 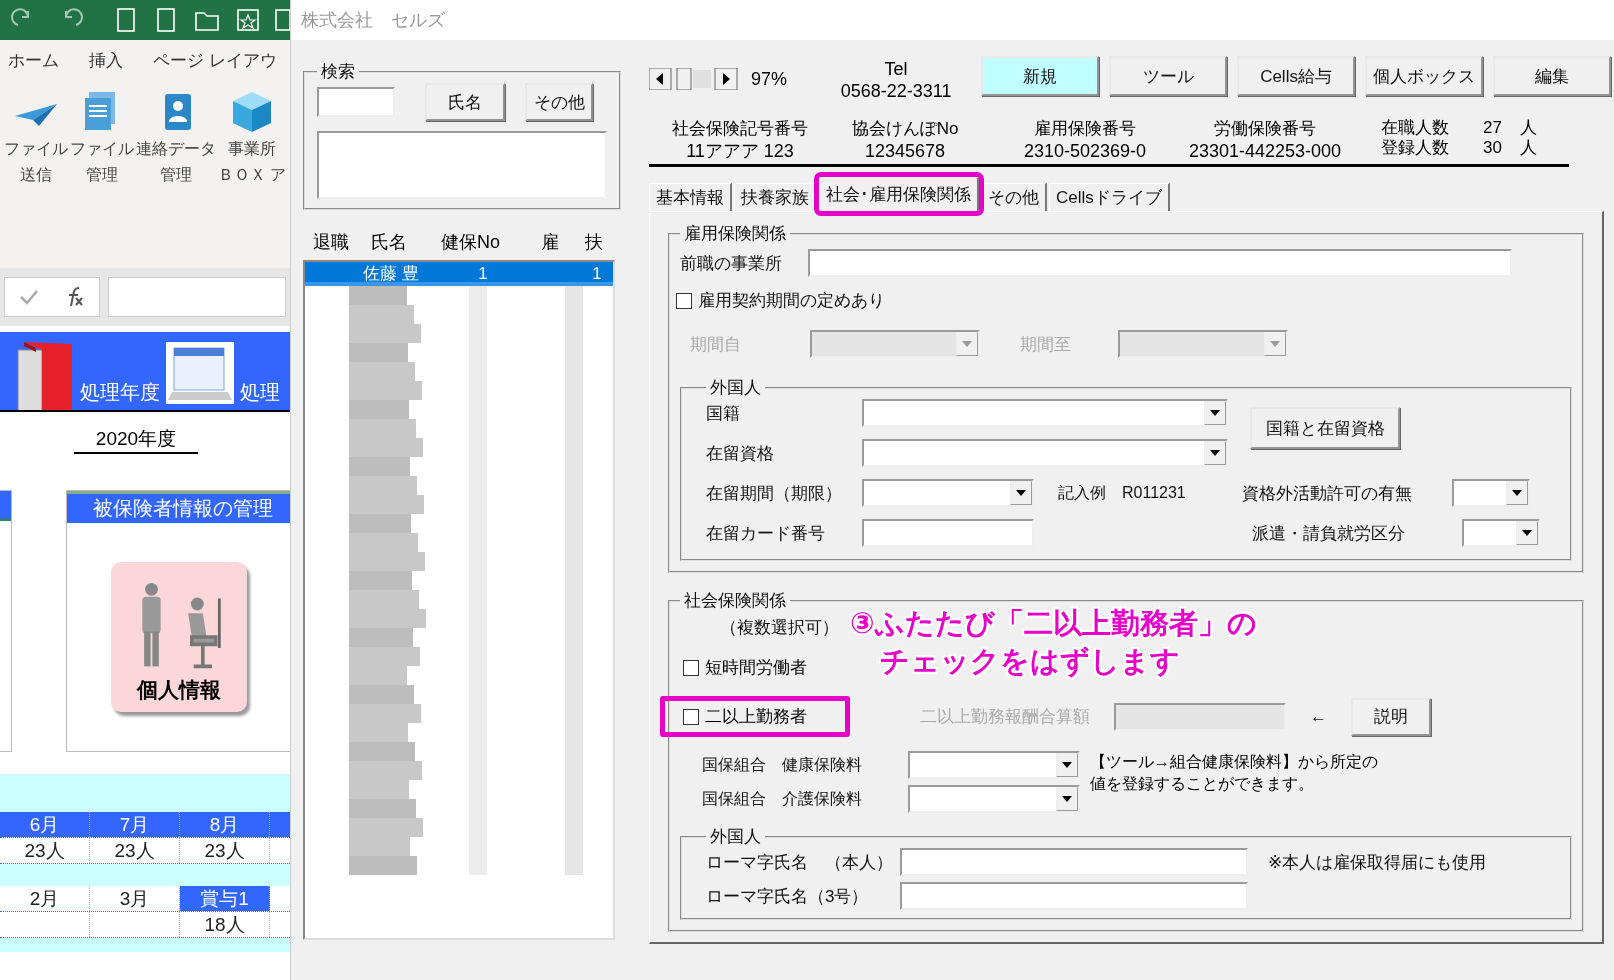 What do you see at coordinates (735, 601) in the screenshot?
I see `group-label: 社会保険関係` at bounding box center [735, 601].